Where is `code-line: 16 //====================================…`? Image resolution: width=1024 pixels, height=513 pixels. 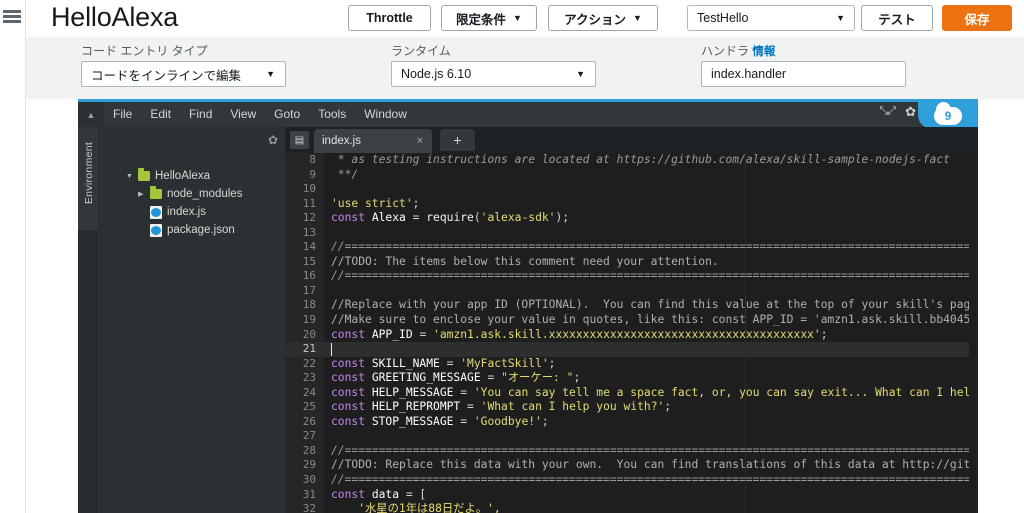 code-line: 16 //====================================… is located at coordinates (631, 276).